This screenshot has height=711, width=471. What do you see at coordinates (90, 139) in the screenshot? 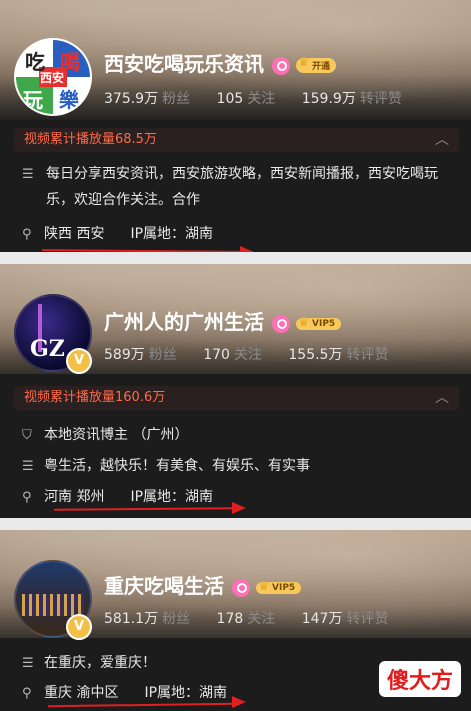
I see `play-count-text: 视频累计播放量68.5万` at bounding box center [90, 139].